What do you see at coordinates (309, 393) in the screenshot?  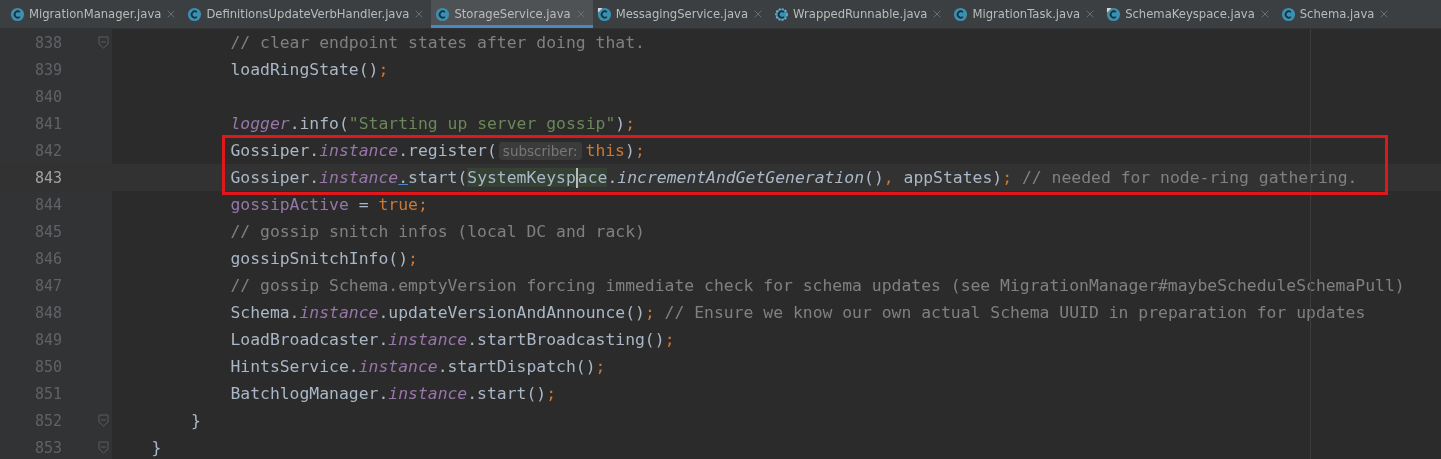 I see `code-token: BatchlogManager.` at bounding box center [309, 393].